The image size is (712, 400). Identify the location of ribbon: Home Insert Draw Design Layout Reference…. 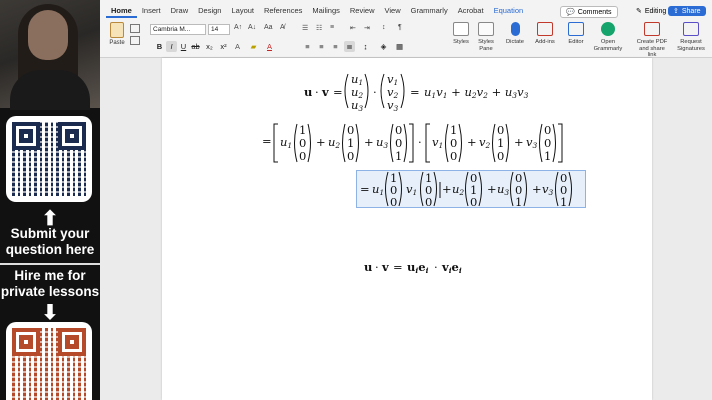
(406, 29).